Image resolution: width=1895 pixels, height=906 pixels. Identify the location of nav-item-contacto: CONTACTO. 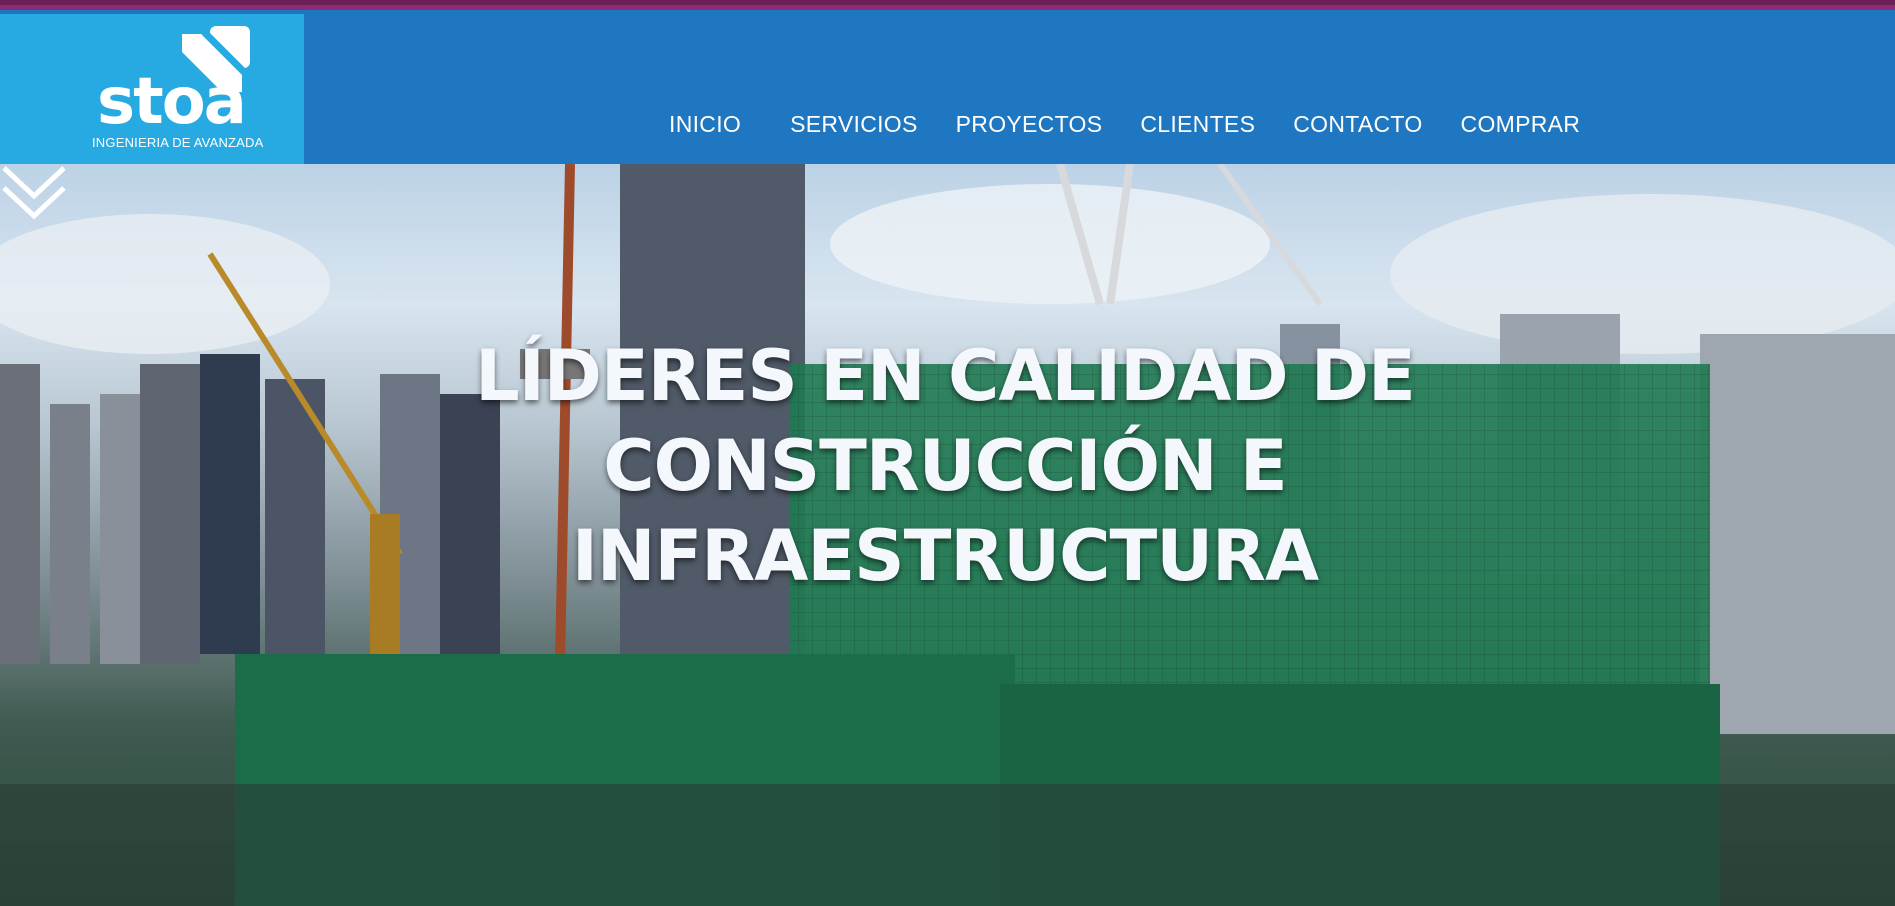
(1357, 124).